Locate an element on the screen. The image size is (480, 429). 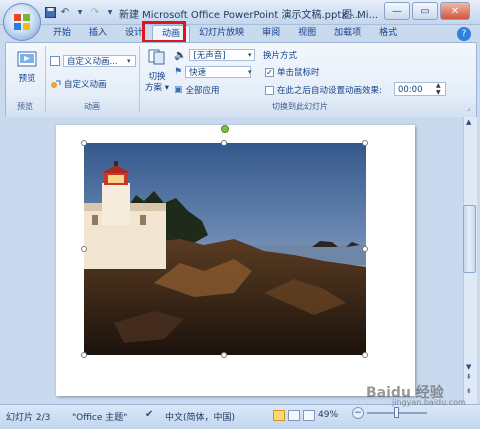
scroll-up-icon: ▲ is located at coordinates (468, 122).